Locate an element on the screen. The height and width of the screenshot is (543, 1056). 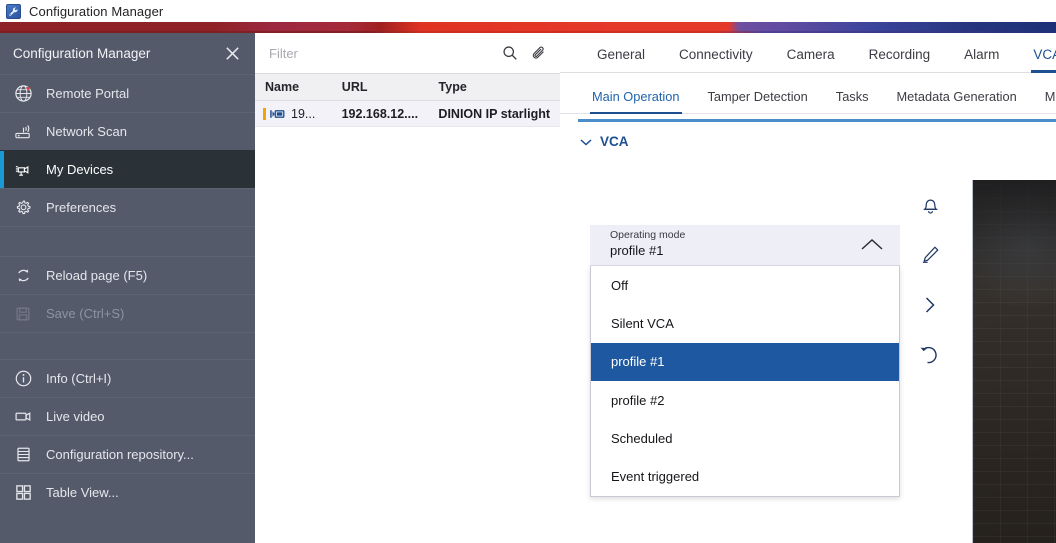
dropdown-option-event-triggered: Event triggered is located at coordinates (745, 476).